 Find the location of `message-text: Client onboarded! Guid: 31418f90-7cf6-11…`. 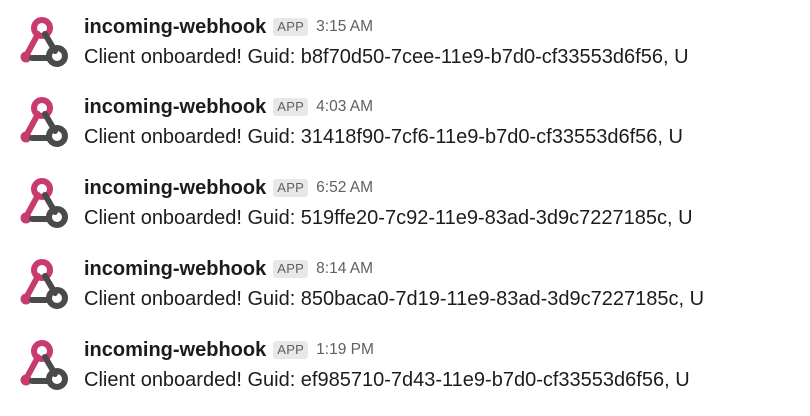

message-text: Client onboarded! Guid: 31418f90-7cf6-11… is located at coordinates (383, 137).